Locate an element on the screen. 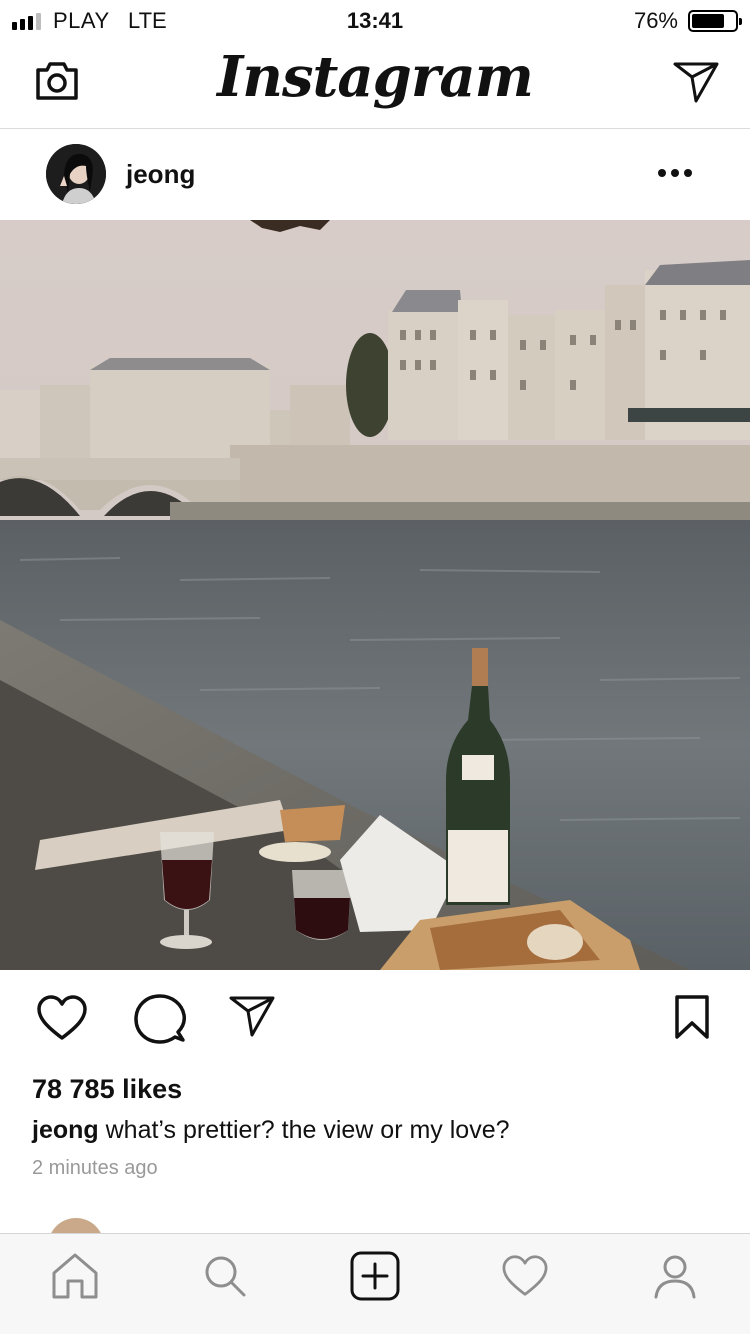 The width and height of the screenshot is (750, 1334). direct-messages-button is located at coordinates (696, 82).